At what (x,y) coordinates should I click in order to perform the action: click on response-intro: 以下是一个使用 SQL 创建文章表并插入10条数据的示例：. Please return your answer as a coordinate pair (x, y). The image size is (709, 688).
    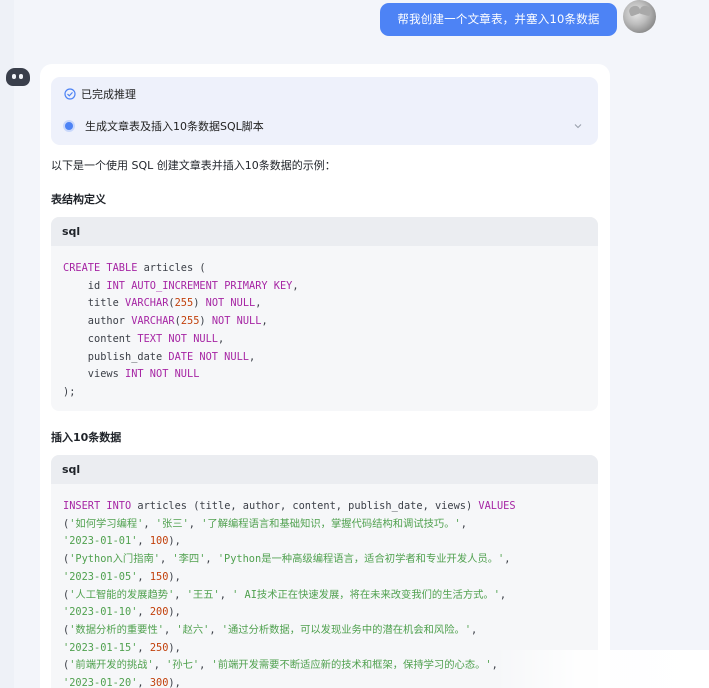
    Looking at the image, I should click on (193, 165).